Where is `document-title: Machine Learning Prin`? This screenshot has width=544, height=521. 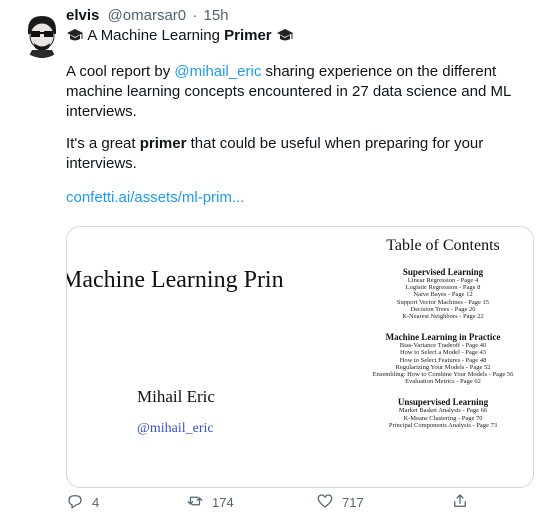 document-title: Machine Learning Prin is located at coordinates (175, 280).